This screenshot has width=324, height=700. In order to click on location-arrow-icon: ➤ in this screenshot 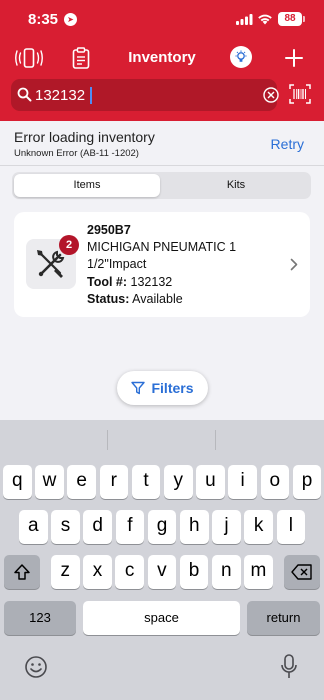, I will do `click(70, 19)`.